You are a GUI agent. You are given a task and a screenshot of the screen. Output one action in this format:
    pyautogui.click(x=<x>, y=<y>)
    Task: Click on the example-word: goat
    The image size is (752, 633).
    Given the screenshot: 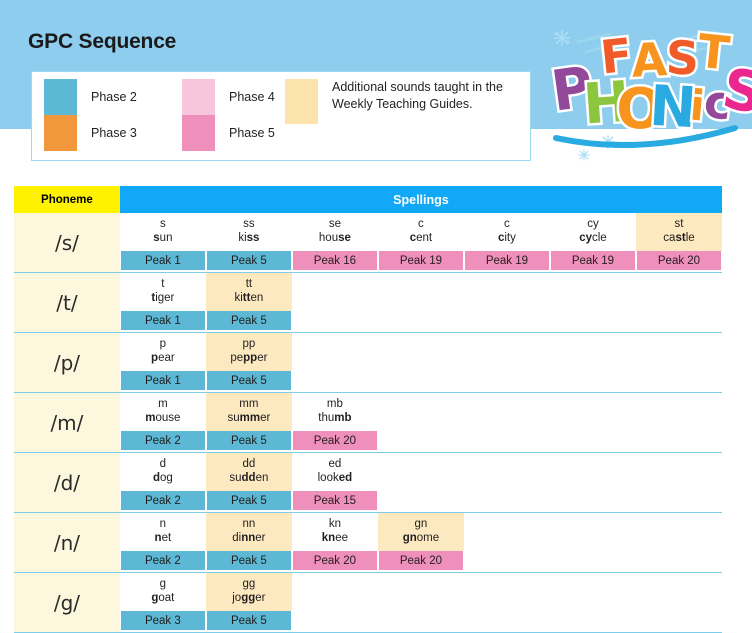 What is the action you would take?
    pyautogui.click(x=163, y=598)
    